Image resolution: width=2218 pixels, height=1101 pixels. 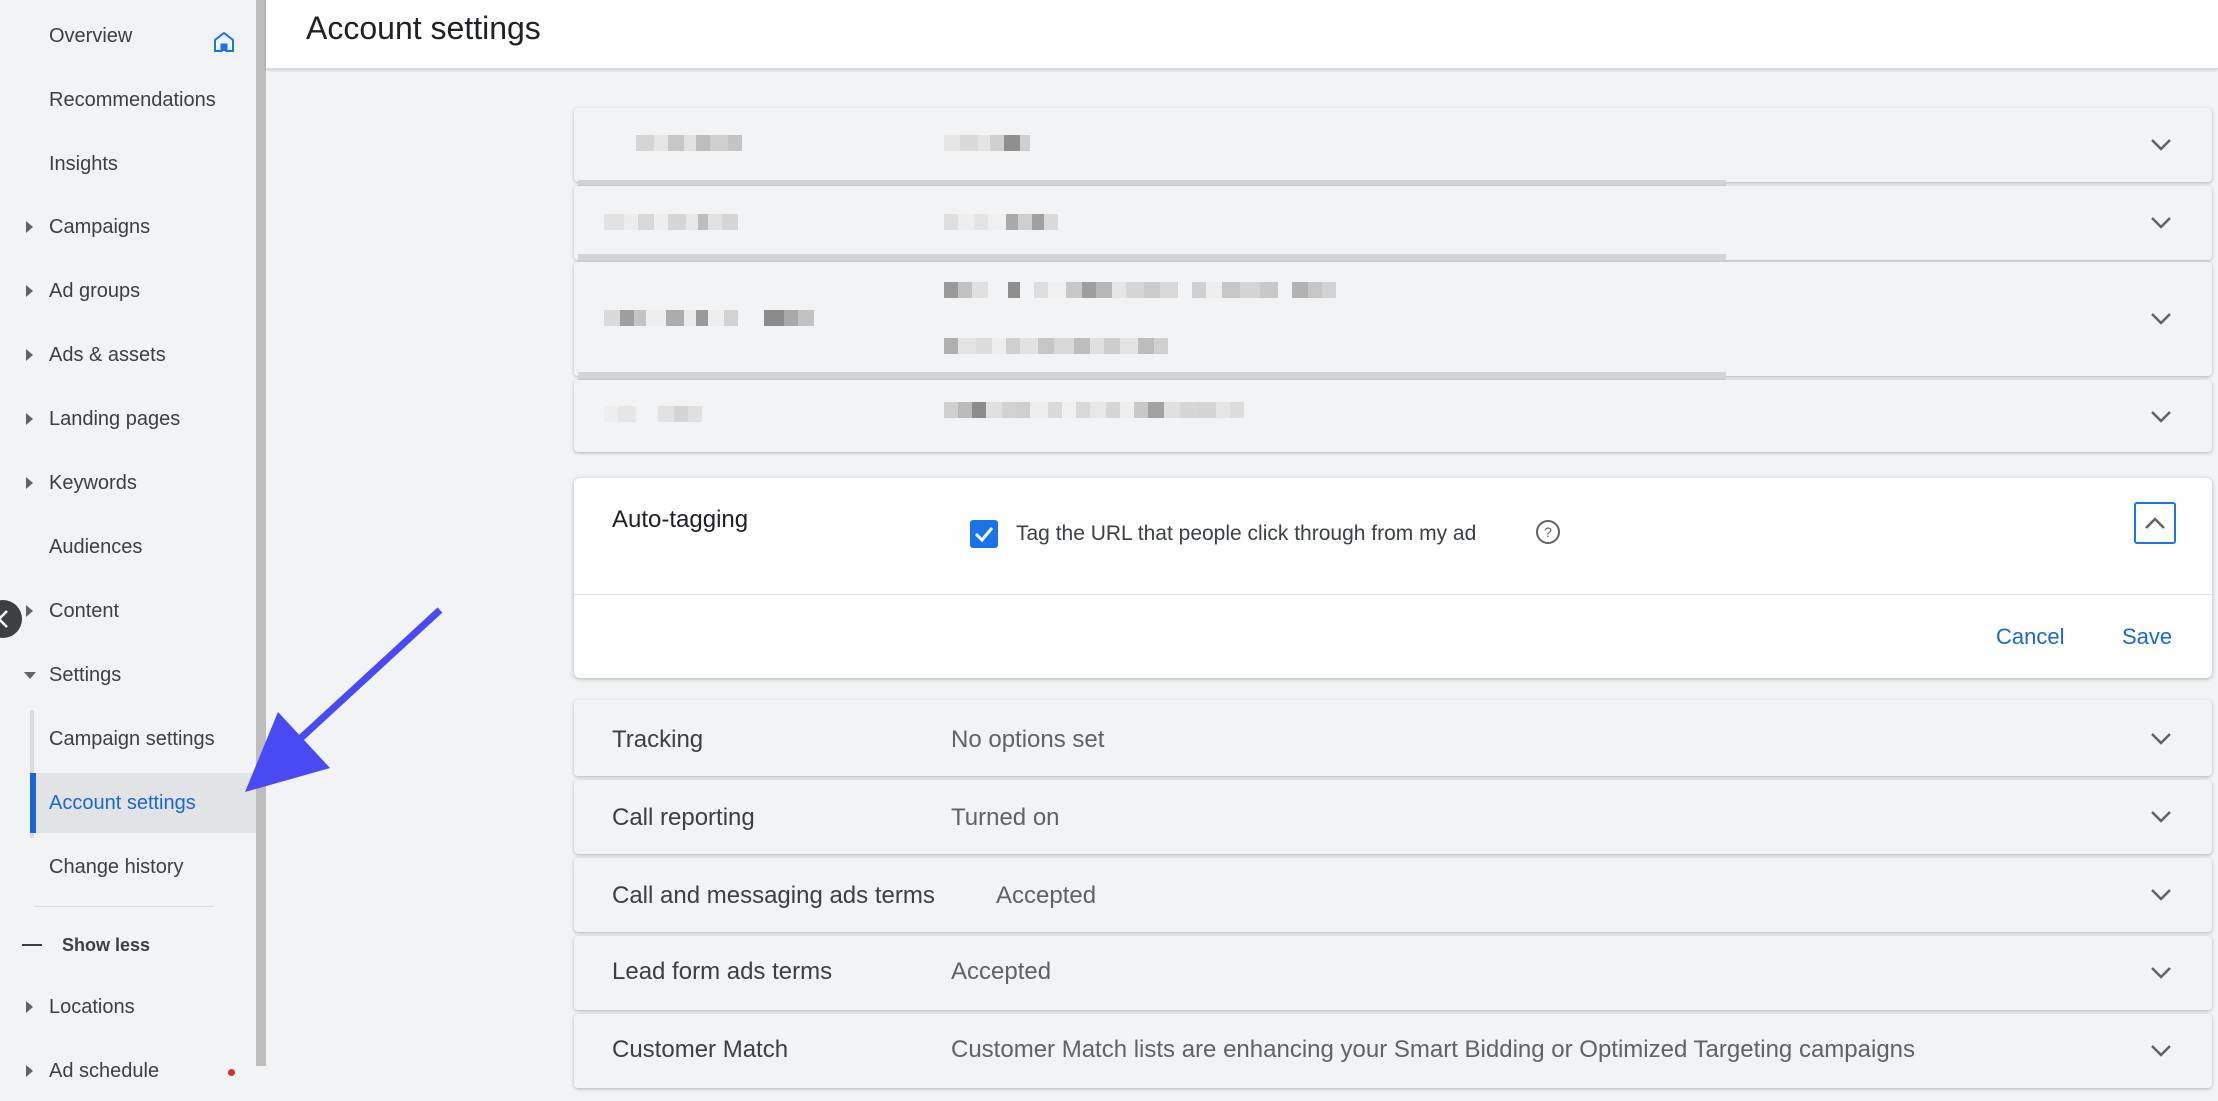 What do you see at coordinates (1393, 738) in the screenshot?
I see `setting-row-tracking: Tracking No options set` at bounding box center [1393, 738].